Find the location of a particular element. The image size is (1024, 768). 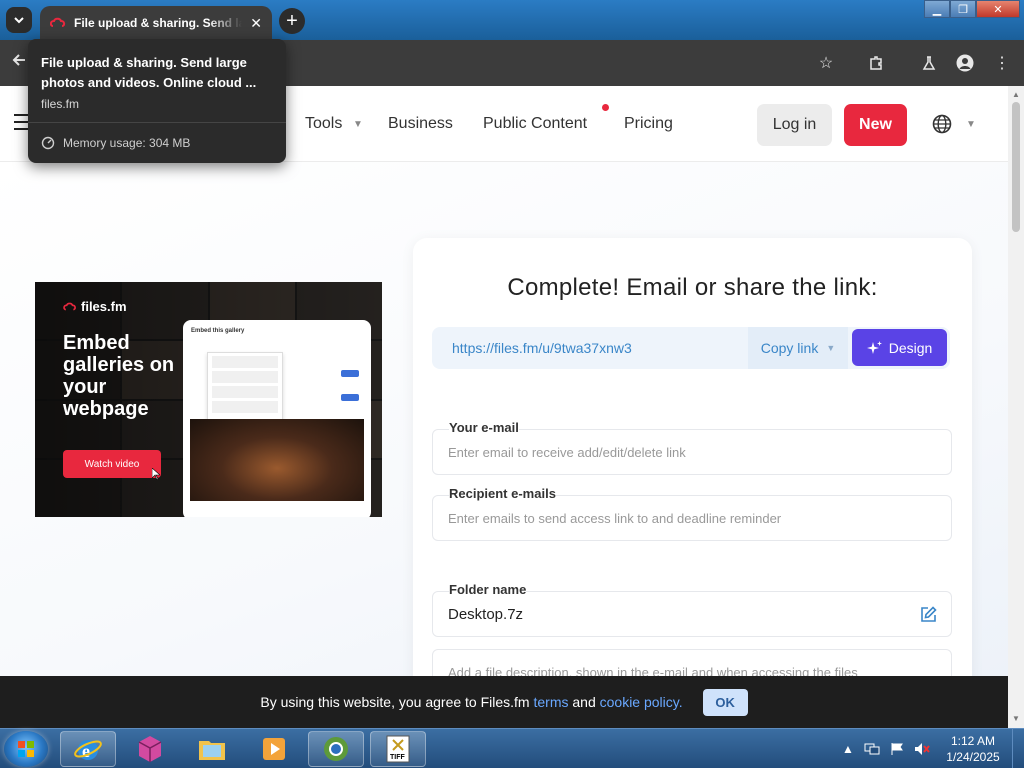

profile-avatar-icon is located at coordinates (965, 63).